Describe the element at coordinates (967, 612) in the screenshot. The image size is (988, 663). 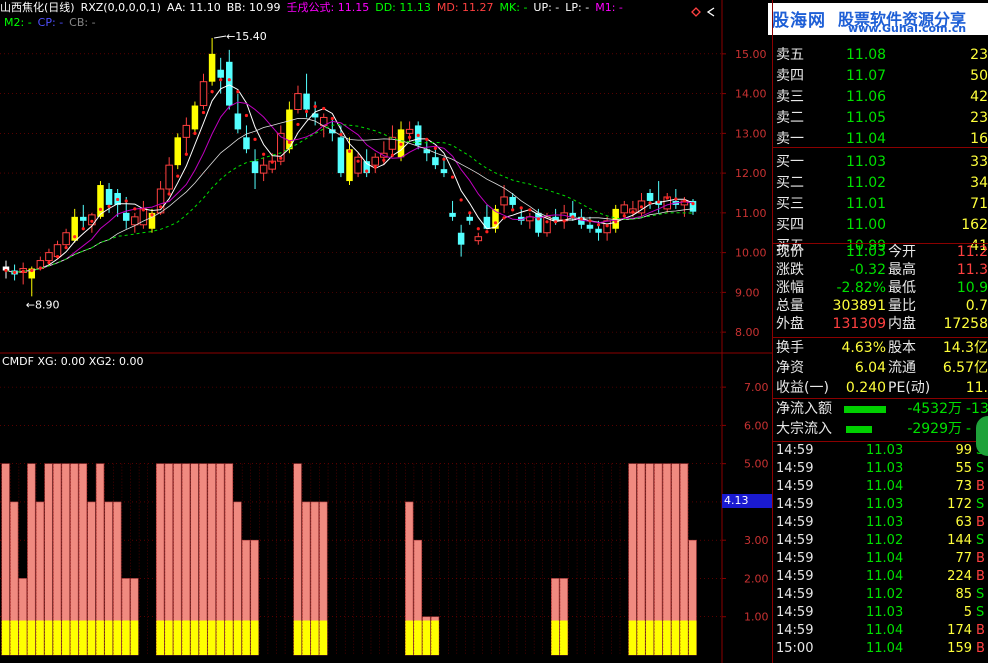
I see `tick-volume: 5` at that location.